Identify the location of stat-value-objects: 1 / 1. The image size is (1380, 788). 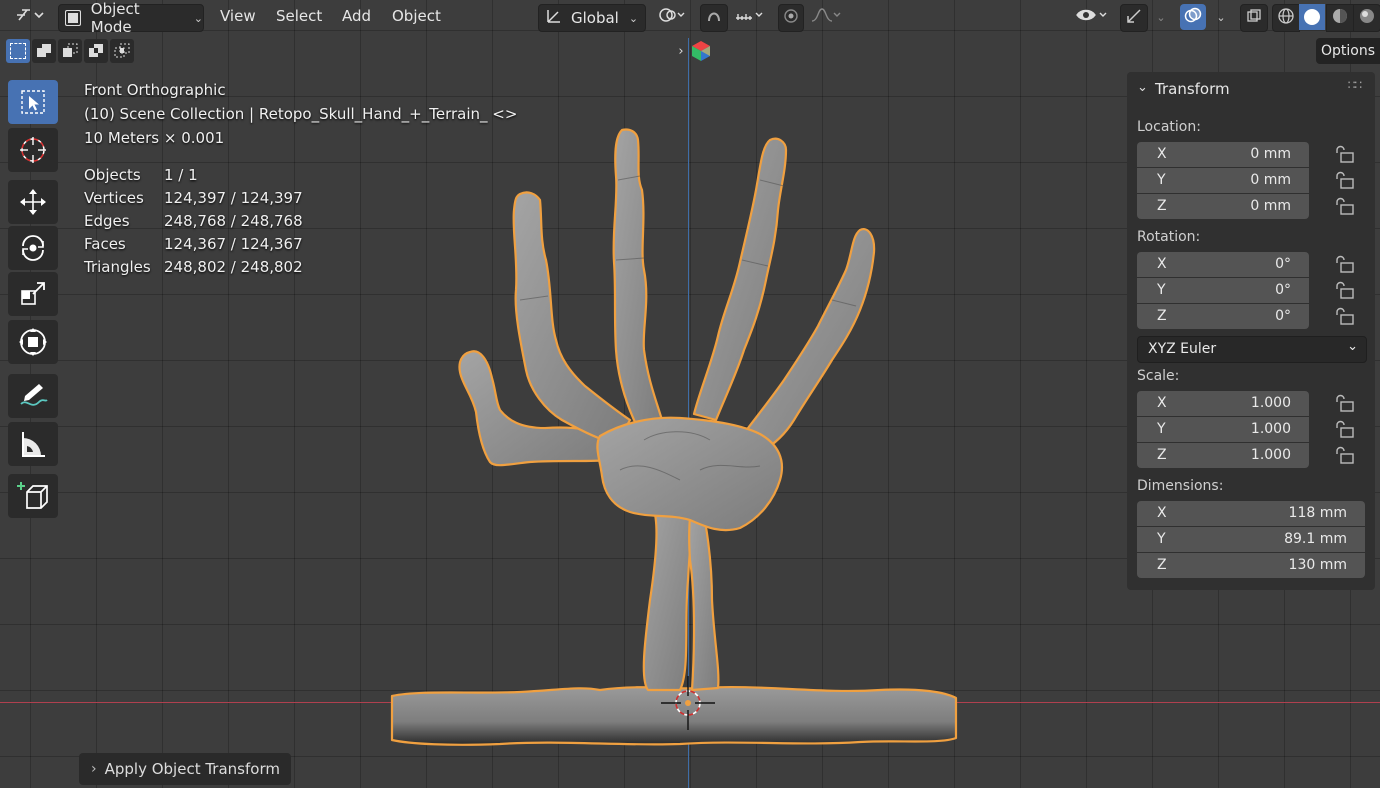
(181, 175).